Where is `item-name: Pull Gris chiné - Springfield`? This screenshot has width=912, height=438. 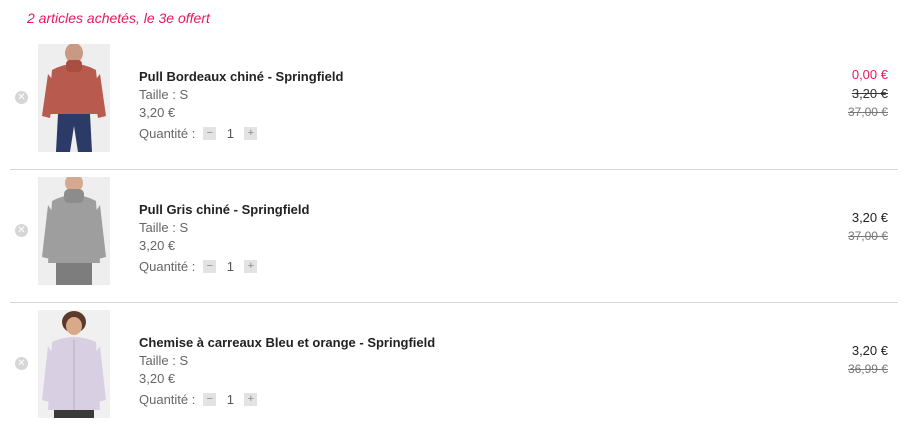 item-name: Pull Gris chiné - Springfield is located at coordinates (224, 209).